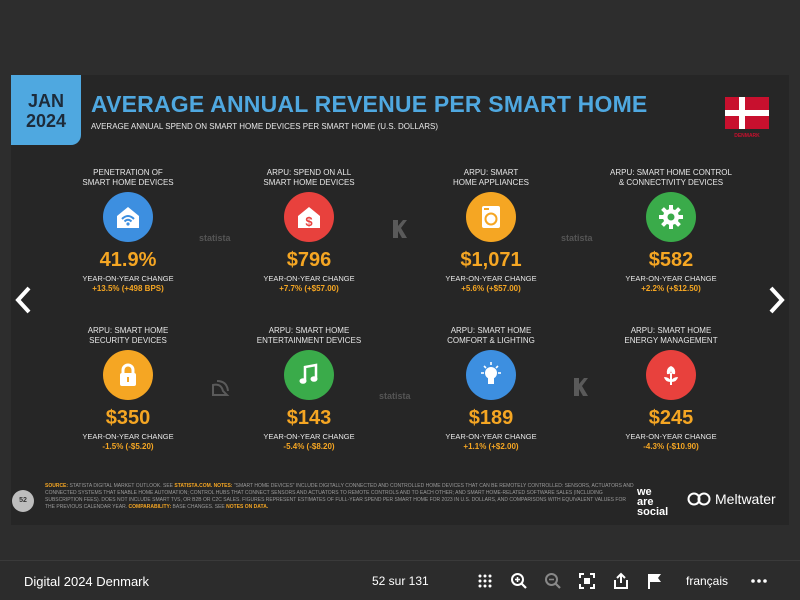  I want to click on page-counter: 52 sur 131, so click(400, 581).